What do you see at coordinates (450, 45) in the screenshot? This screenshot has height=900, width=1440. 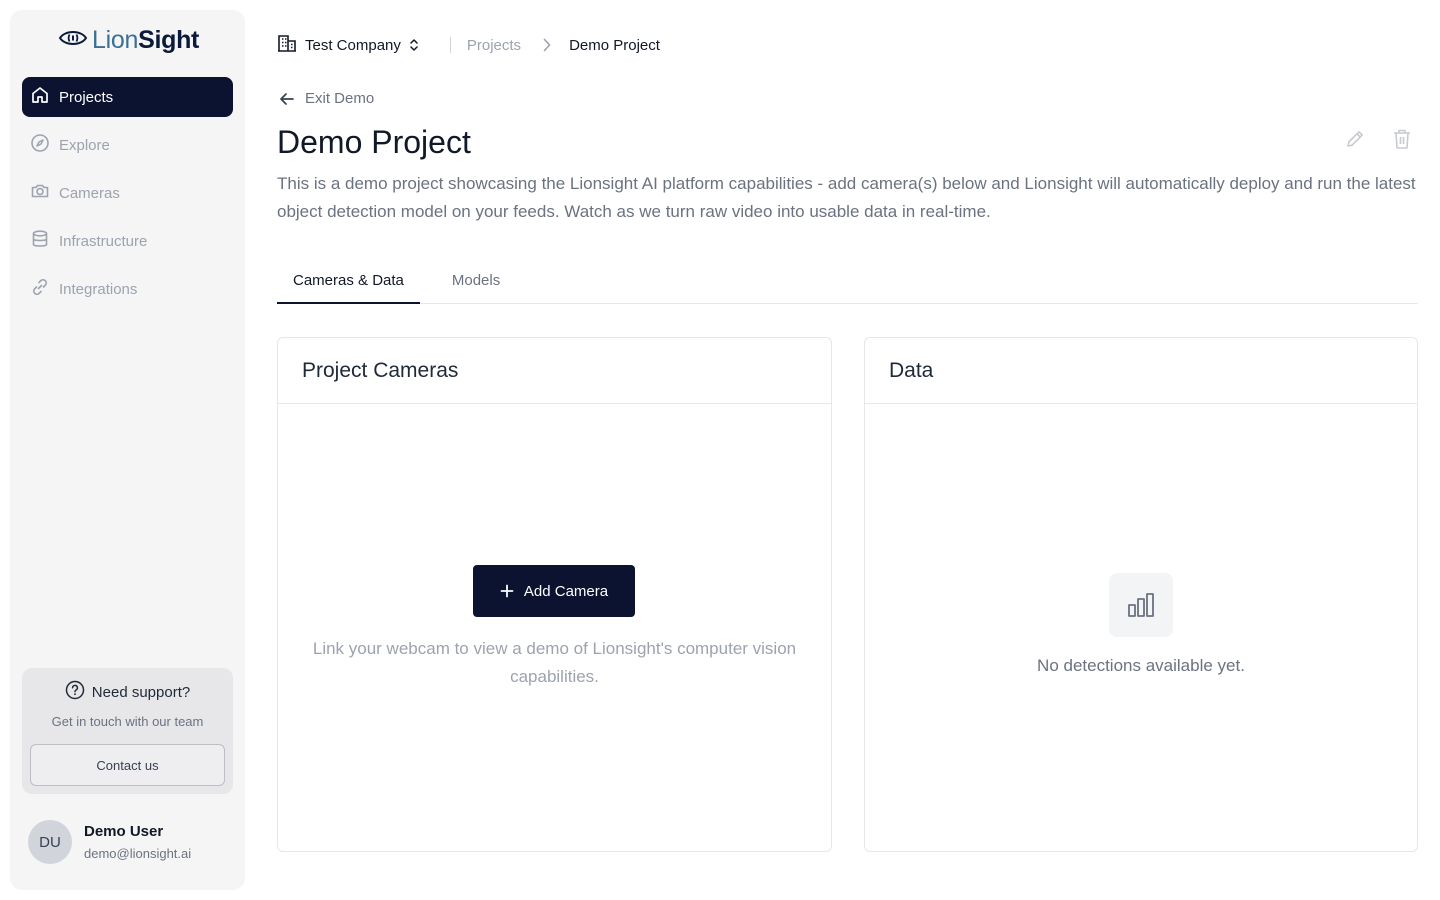 I see `breadcrumb-divider` at bounding box center [450, 45].